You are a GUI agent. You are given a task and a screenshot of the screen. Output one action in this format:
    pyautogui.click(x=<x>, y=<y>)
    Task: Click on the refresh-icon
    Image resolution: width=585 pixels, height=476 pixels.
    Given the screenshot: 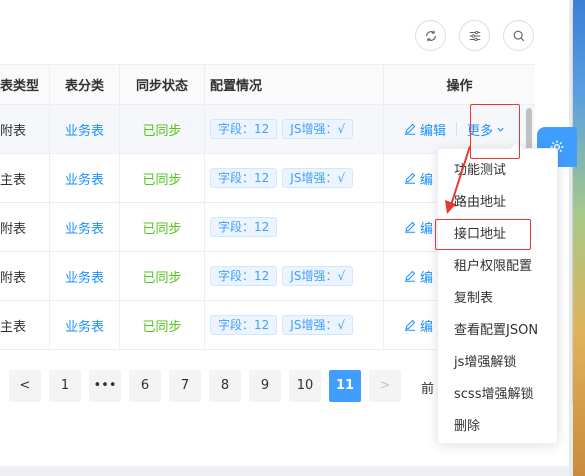 What is the action you would take?
    pyautogui.click(x=430, y=35)
    